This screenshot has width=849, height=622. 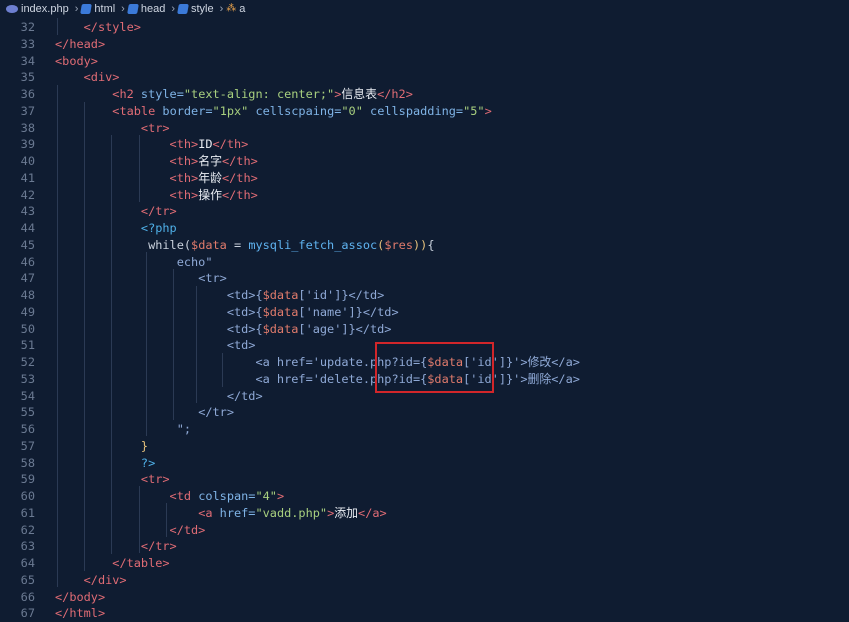 I want to click on css-selector-icon: ⁂, so click(x=231, y=8).